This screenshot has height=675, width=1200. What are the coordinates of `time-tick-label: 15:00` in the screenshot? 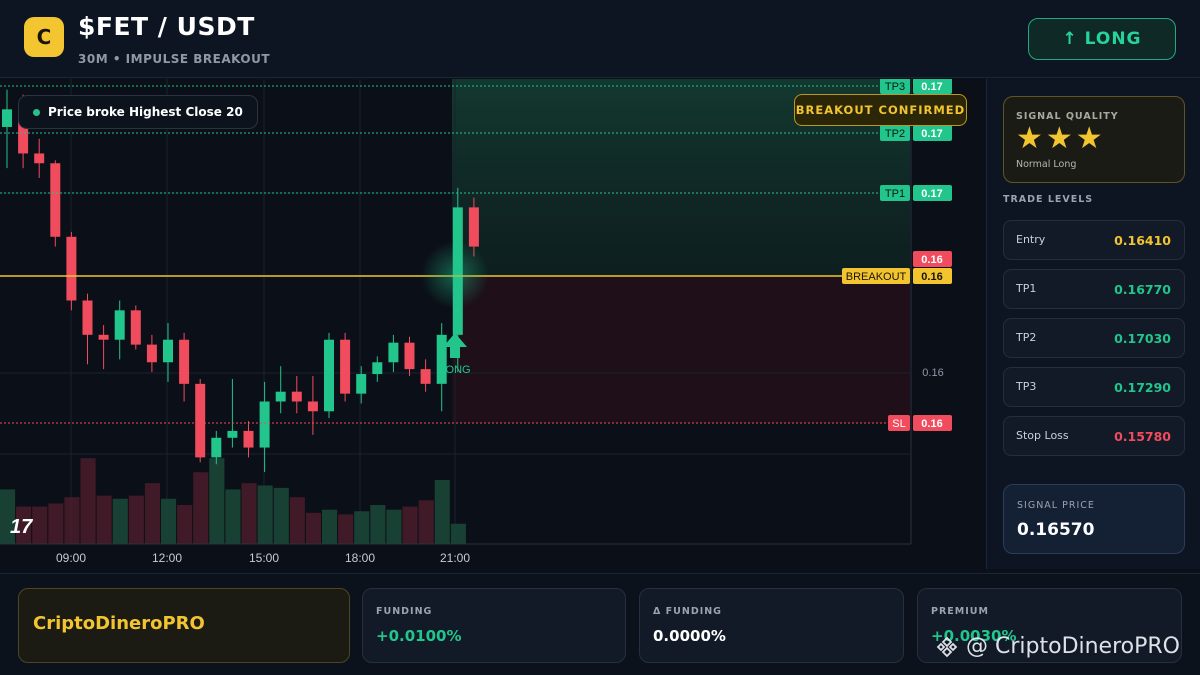 It's located at (264, 558).